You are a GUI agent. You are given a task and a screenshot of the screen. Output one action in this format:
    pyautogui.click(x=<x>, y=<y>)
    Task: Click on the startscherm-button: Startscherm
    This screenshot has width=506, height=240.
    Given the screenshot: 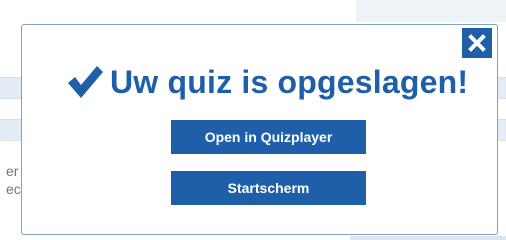 What is the action you would take?
    pyautogui.click(x=268, y=188)
    